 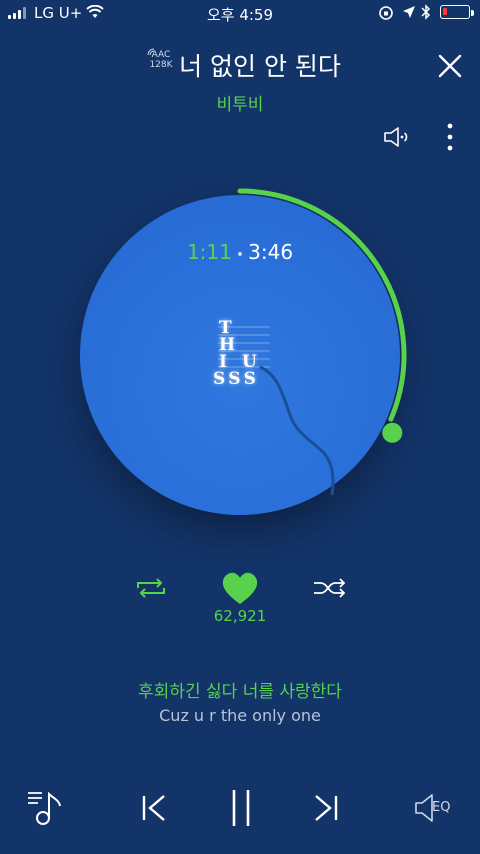 I want to click on repeat-icon, so click(x=151, y=588).